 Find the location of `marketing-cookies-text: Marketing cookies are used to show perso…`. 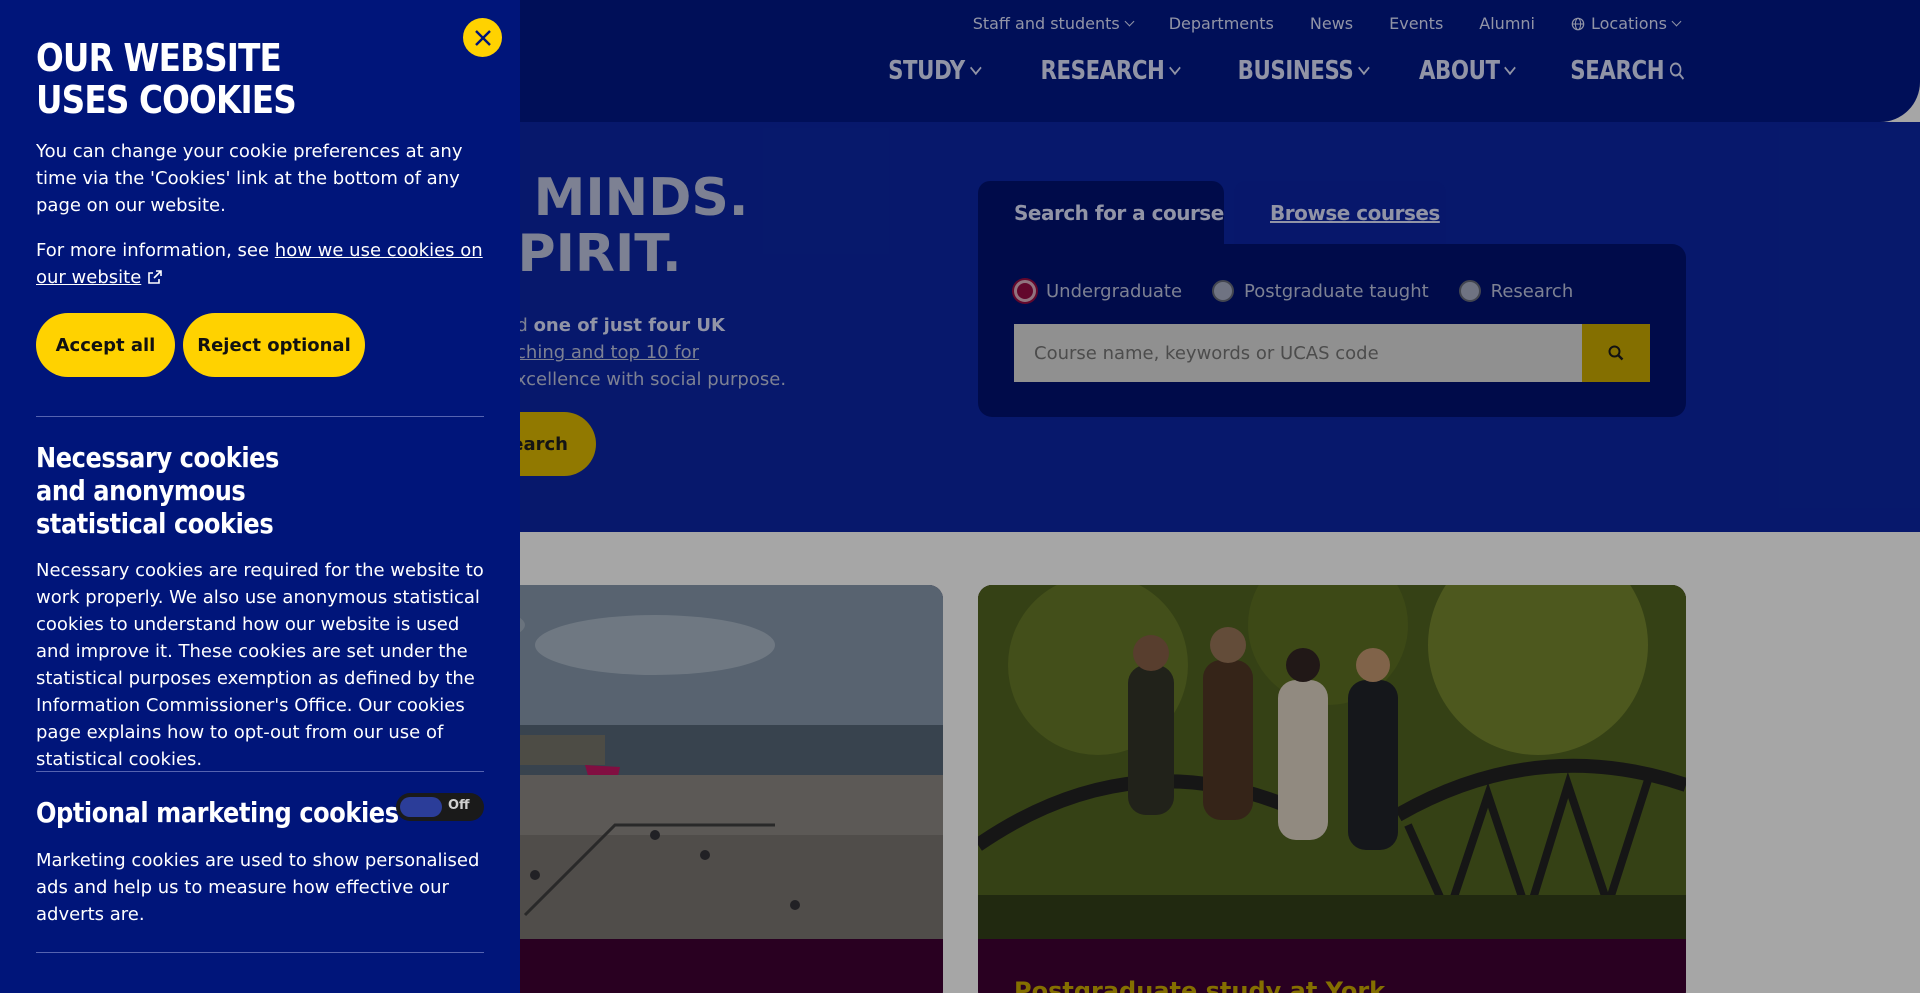

marketing-cookies-text: Marketing cookies are used to show perso… is located at coordinates (258, 887).